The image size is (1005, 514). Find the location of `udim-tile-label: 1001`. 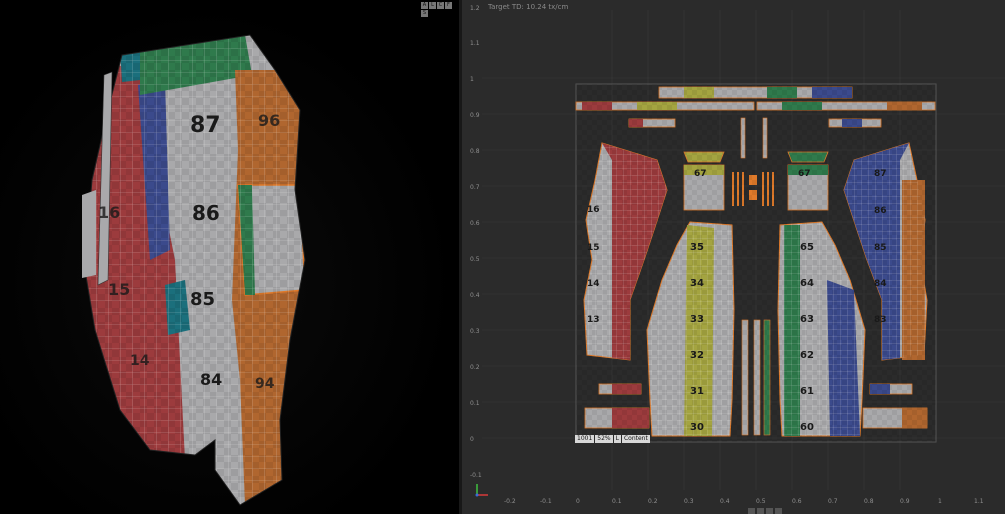

udim-tile-label: 1001 is located at coordinates (585, 439).